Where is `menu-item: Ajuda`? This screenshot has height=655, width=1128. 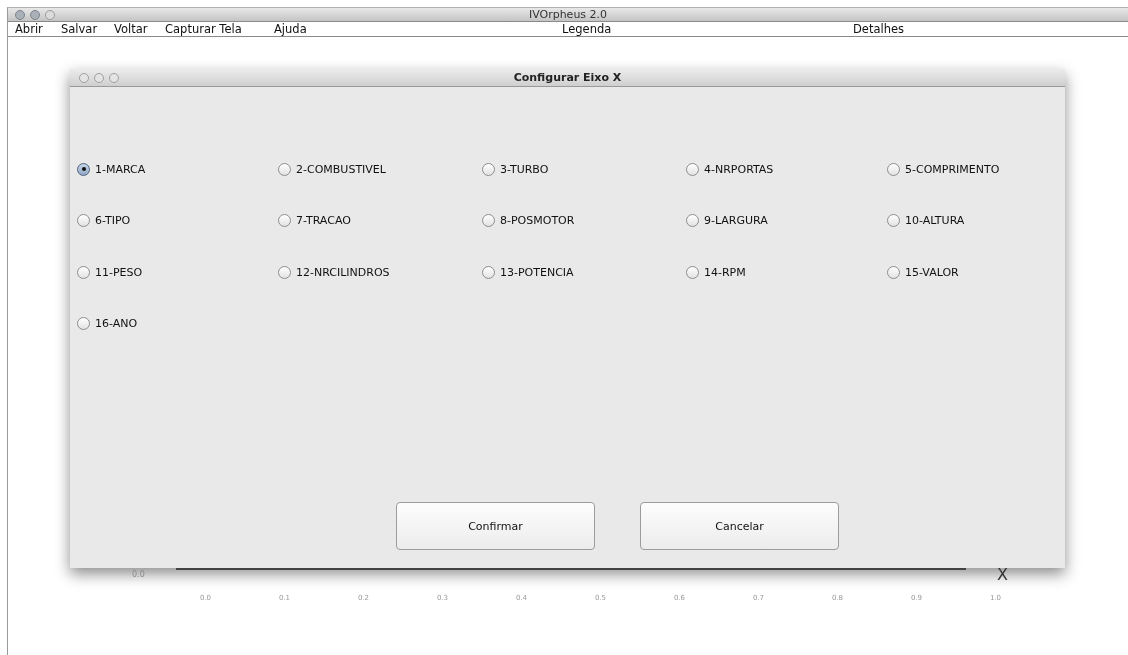
menu-item: Ajuda is located at coordinates (418, 29).